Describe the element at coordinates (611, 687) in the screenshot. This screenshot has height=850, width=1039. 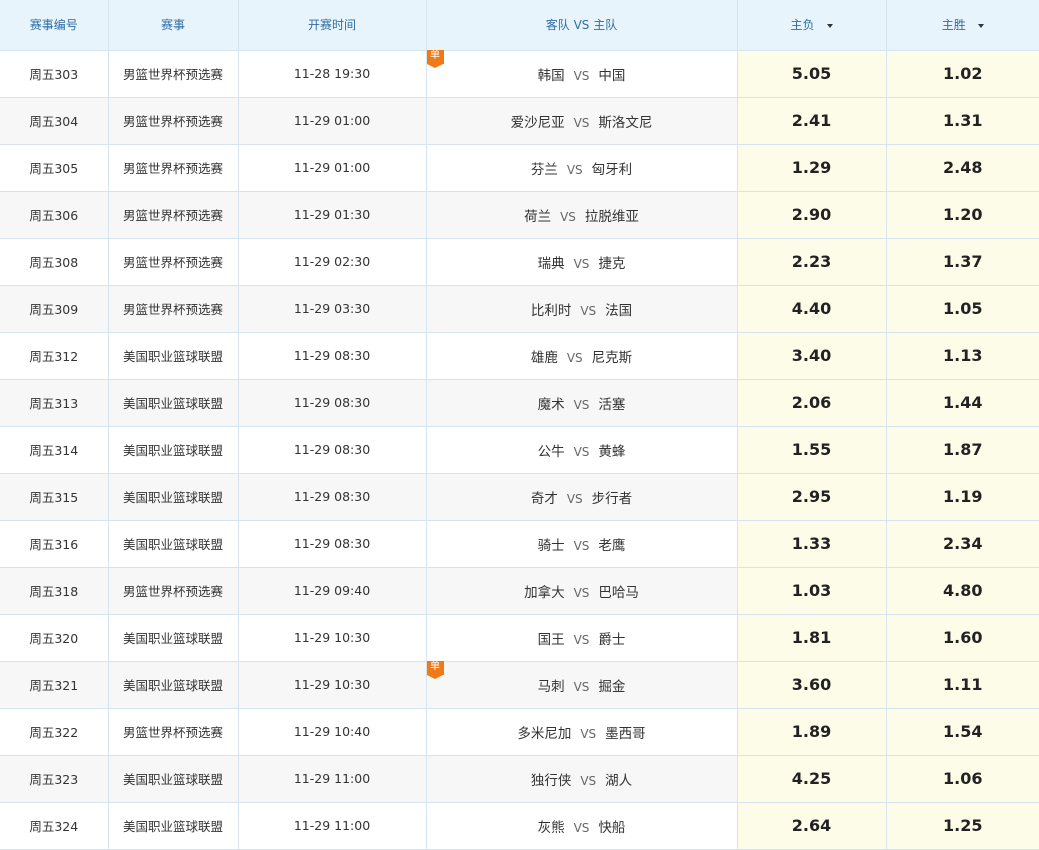
I see `home-team: 掘金` at that location.